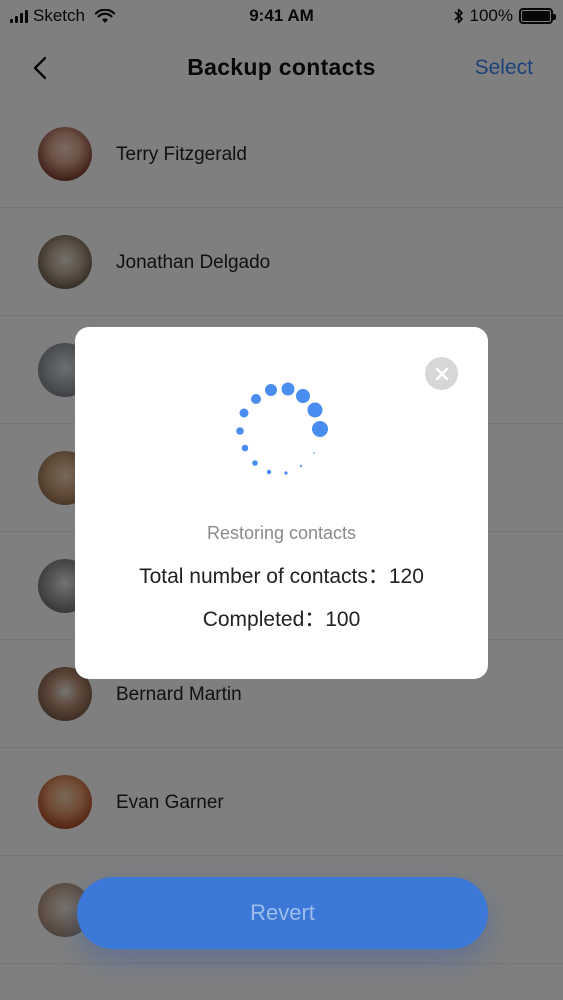 This screenshot has width=563, height=1000. What do you see at coordinates (281, 619) in the screenshot?
I see `completed-contacts-text: Completed：100` at bounding box center [281, 619].